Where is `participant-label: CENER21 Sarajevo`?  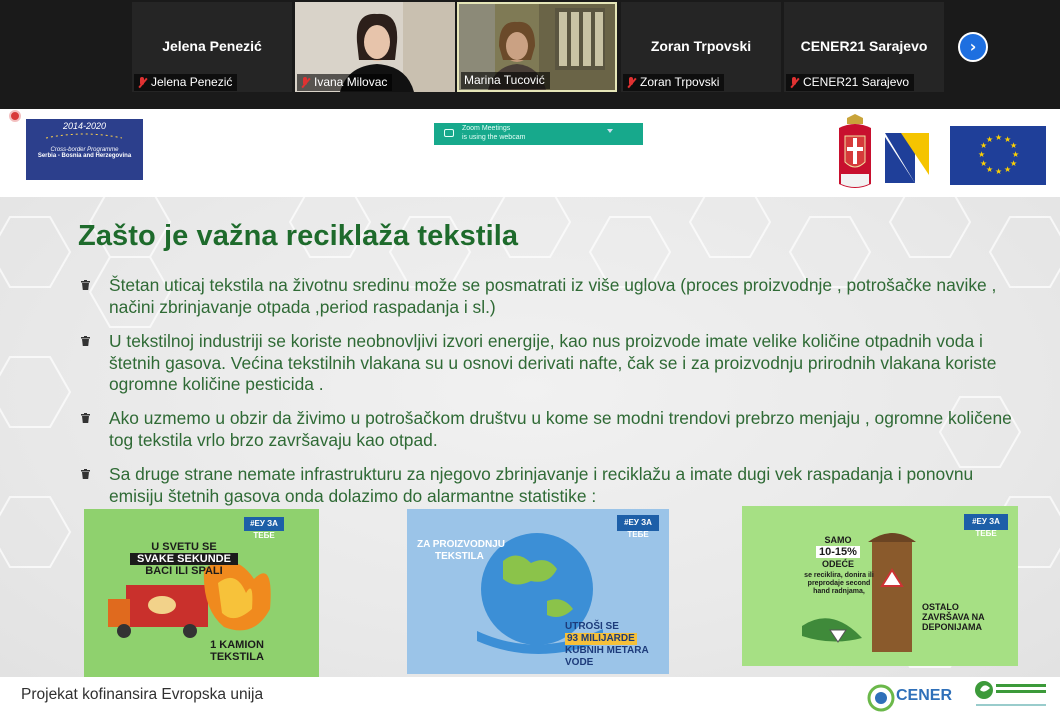
participant-label: CENER21 Sarajevo is located at coordinates (850, 82).